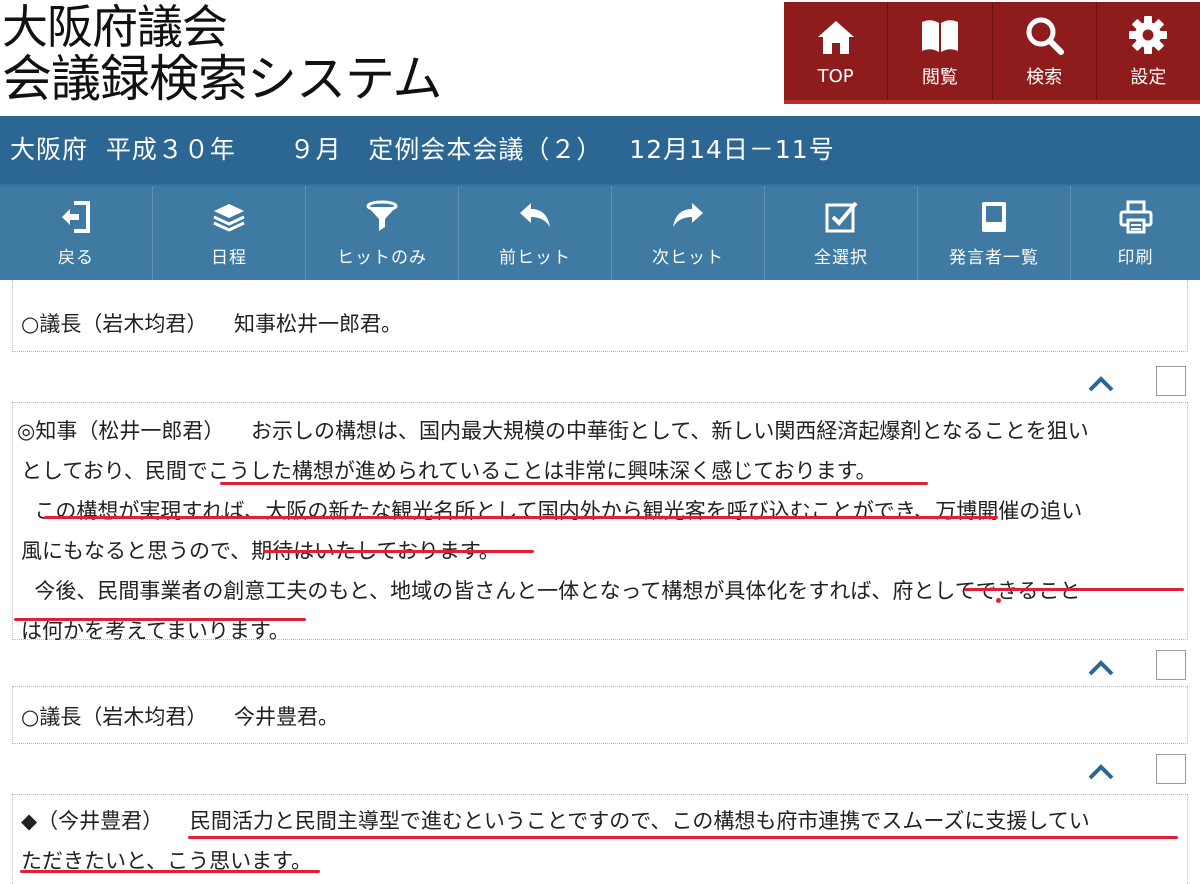  What do you see at coordinates (939, 77) in the screenshot?
I see `nav-browse-label: 閲覧` at bounding box center [939, 77].